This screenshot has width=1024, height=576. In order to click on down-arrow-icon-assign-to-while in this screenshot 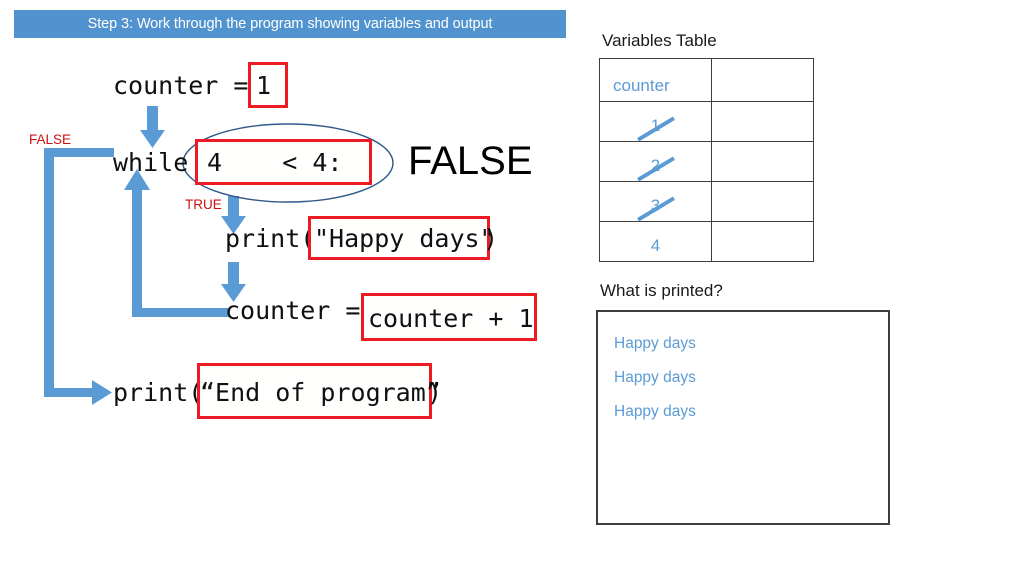, I will do `click(152, 127)`.